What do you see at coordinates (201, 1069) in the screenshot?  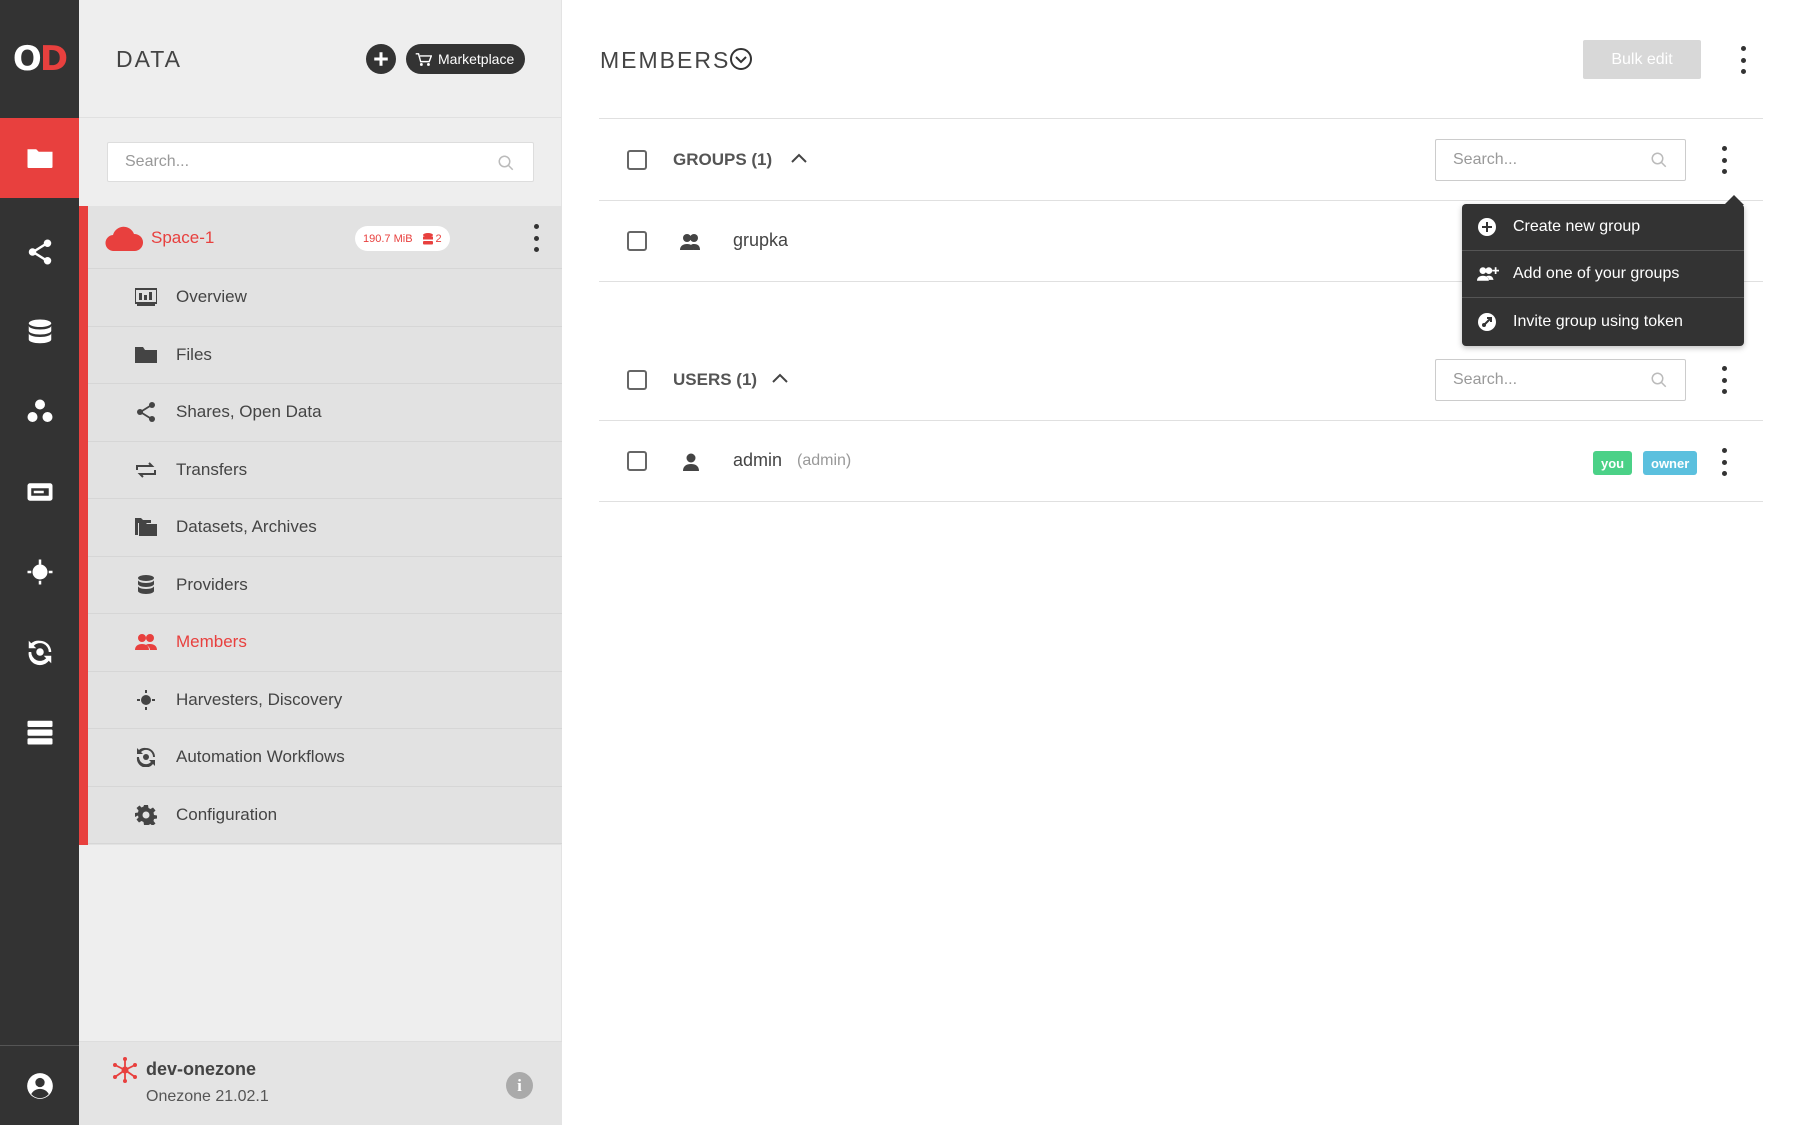 I see `onezone-name: dev-onezone` at bounding box center [201, 1069].